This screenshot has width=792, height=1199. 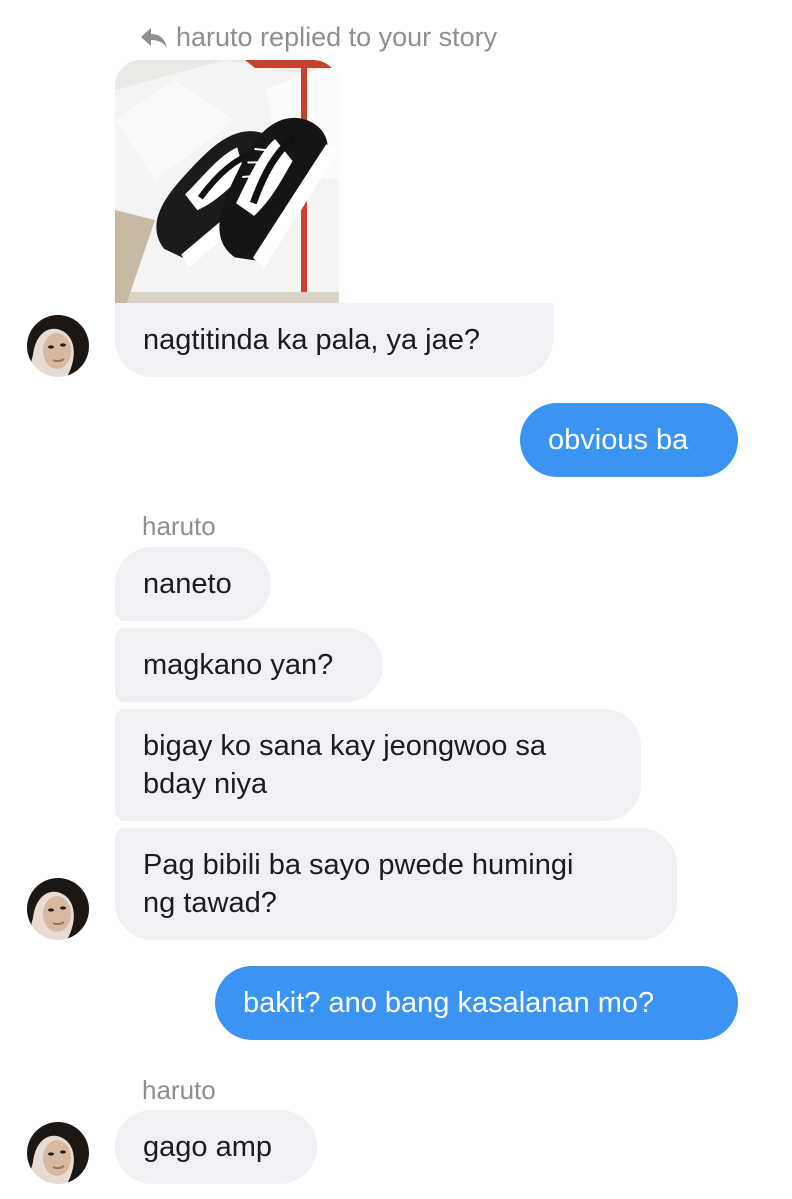 I want to click on reply-arrow-icon, so click(x=154, y=37).